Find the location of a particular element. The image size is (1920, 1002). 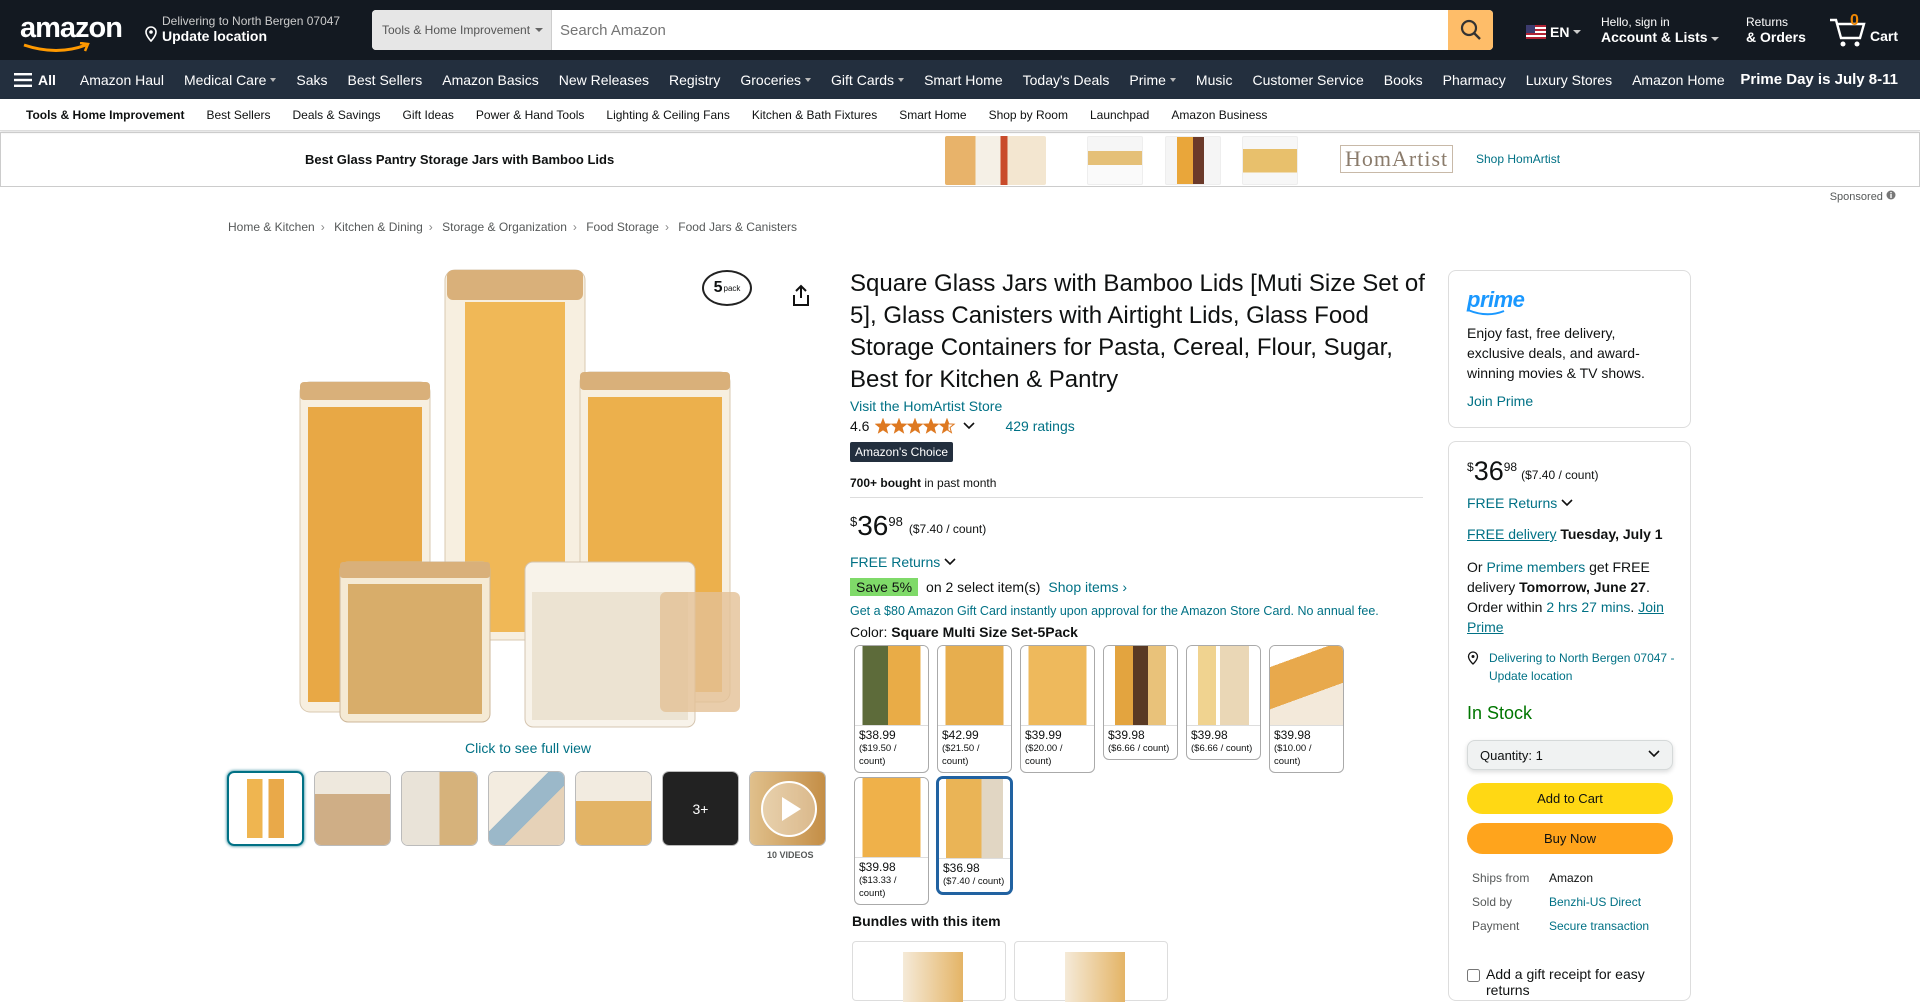

nav-item-luxury-stores: Luxury Stores is located at coordinates (1569, 80).